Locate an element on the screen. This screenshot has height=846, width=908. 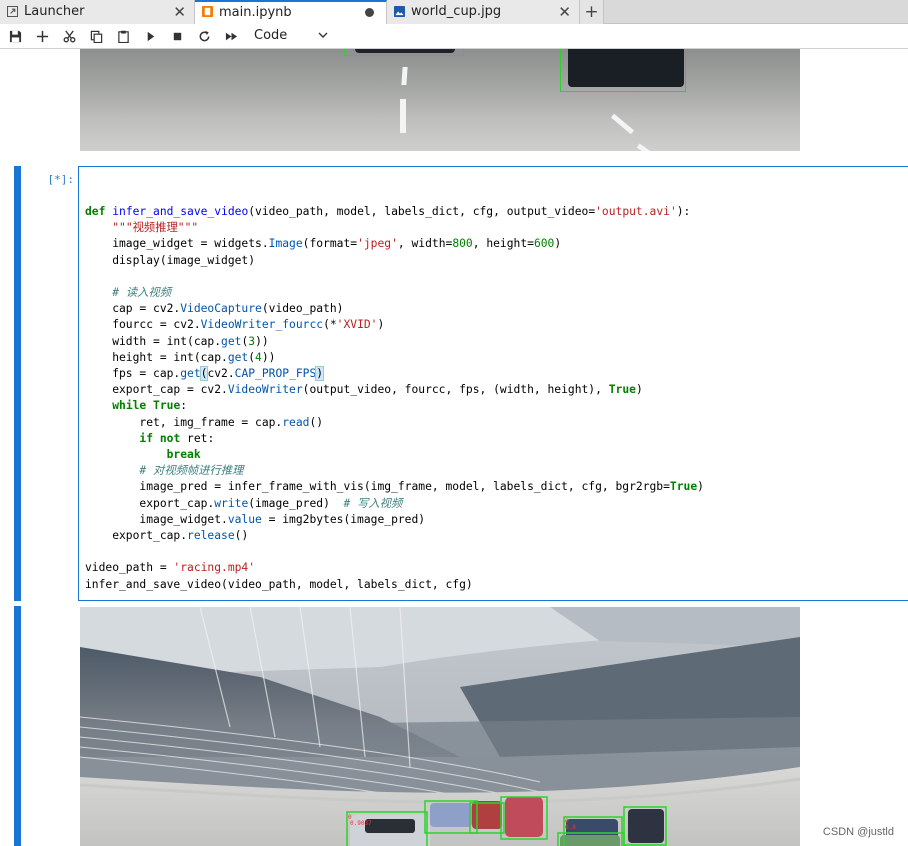
output-cell-indicator is located at coordinates (17, 726).